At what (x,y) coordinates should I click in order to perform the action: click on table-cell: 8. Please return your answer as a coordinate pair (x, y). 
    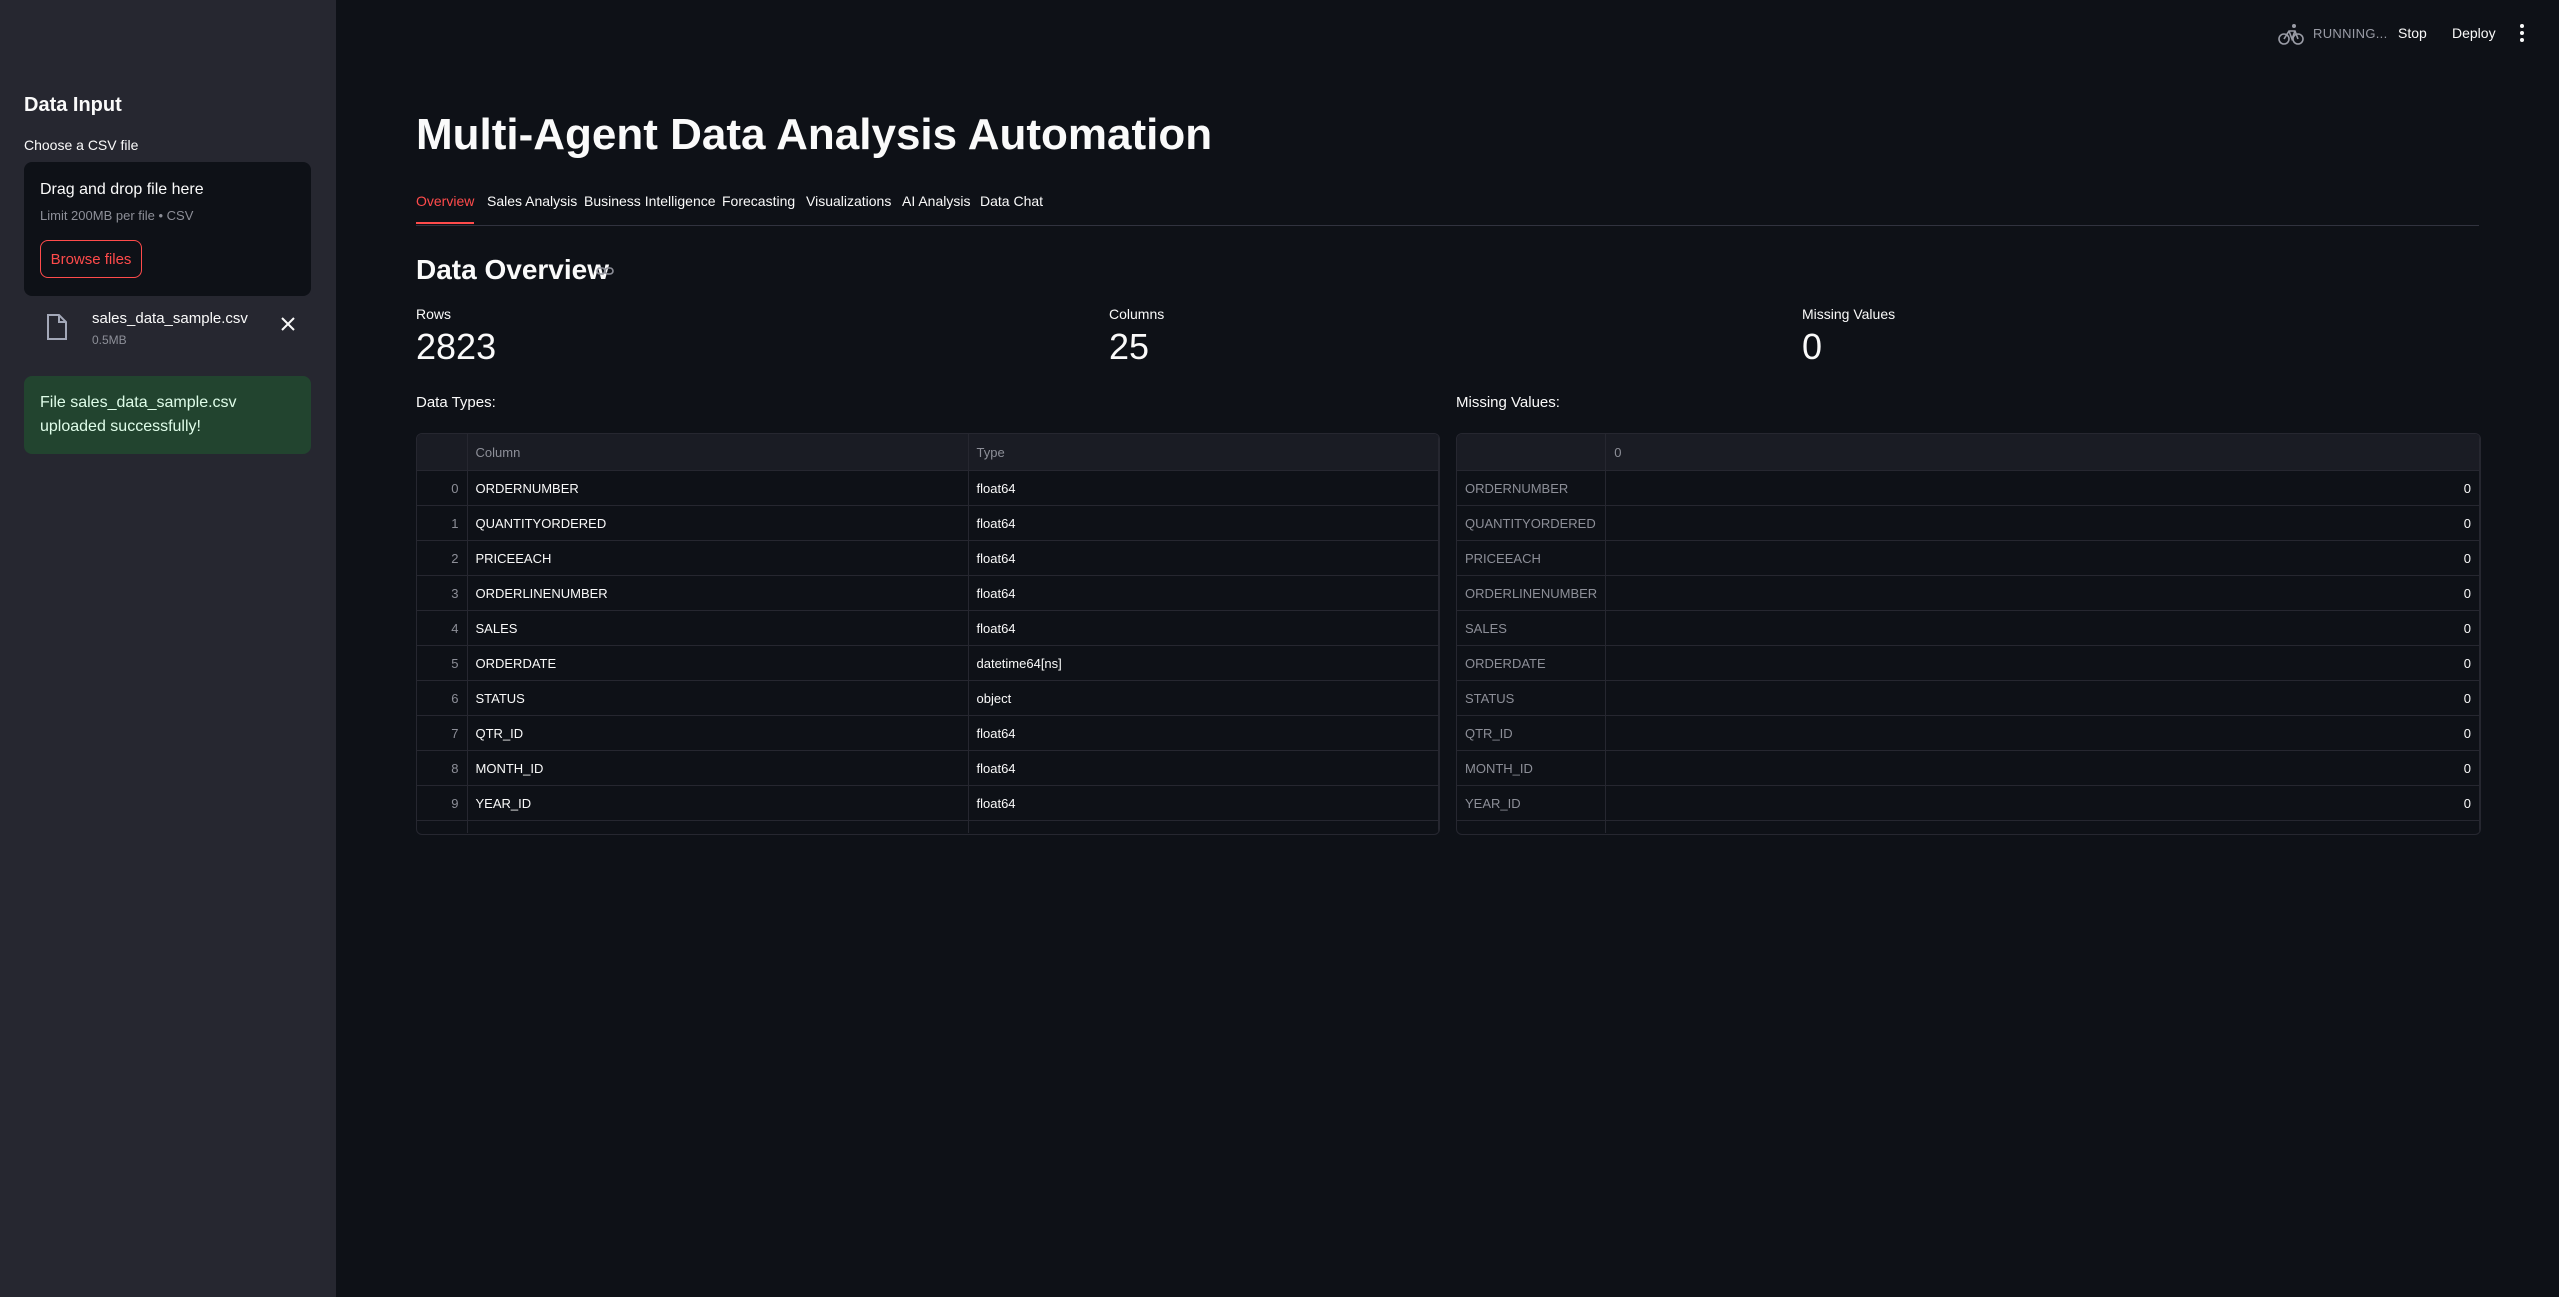
    Looking at the image, I should click on (442, 768).